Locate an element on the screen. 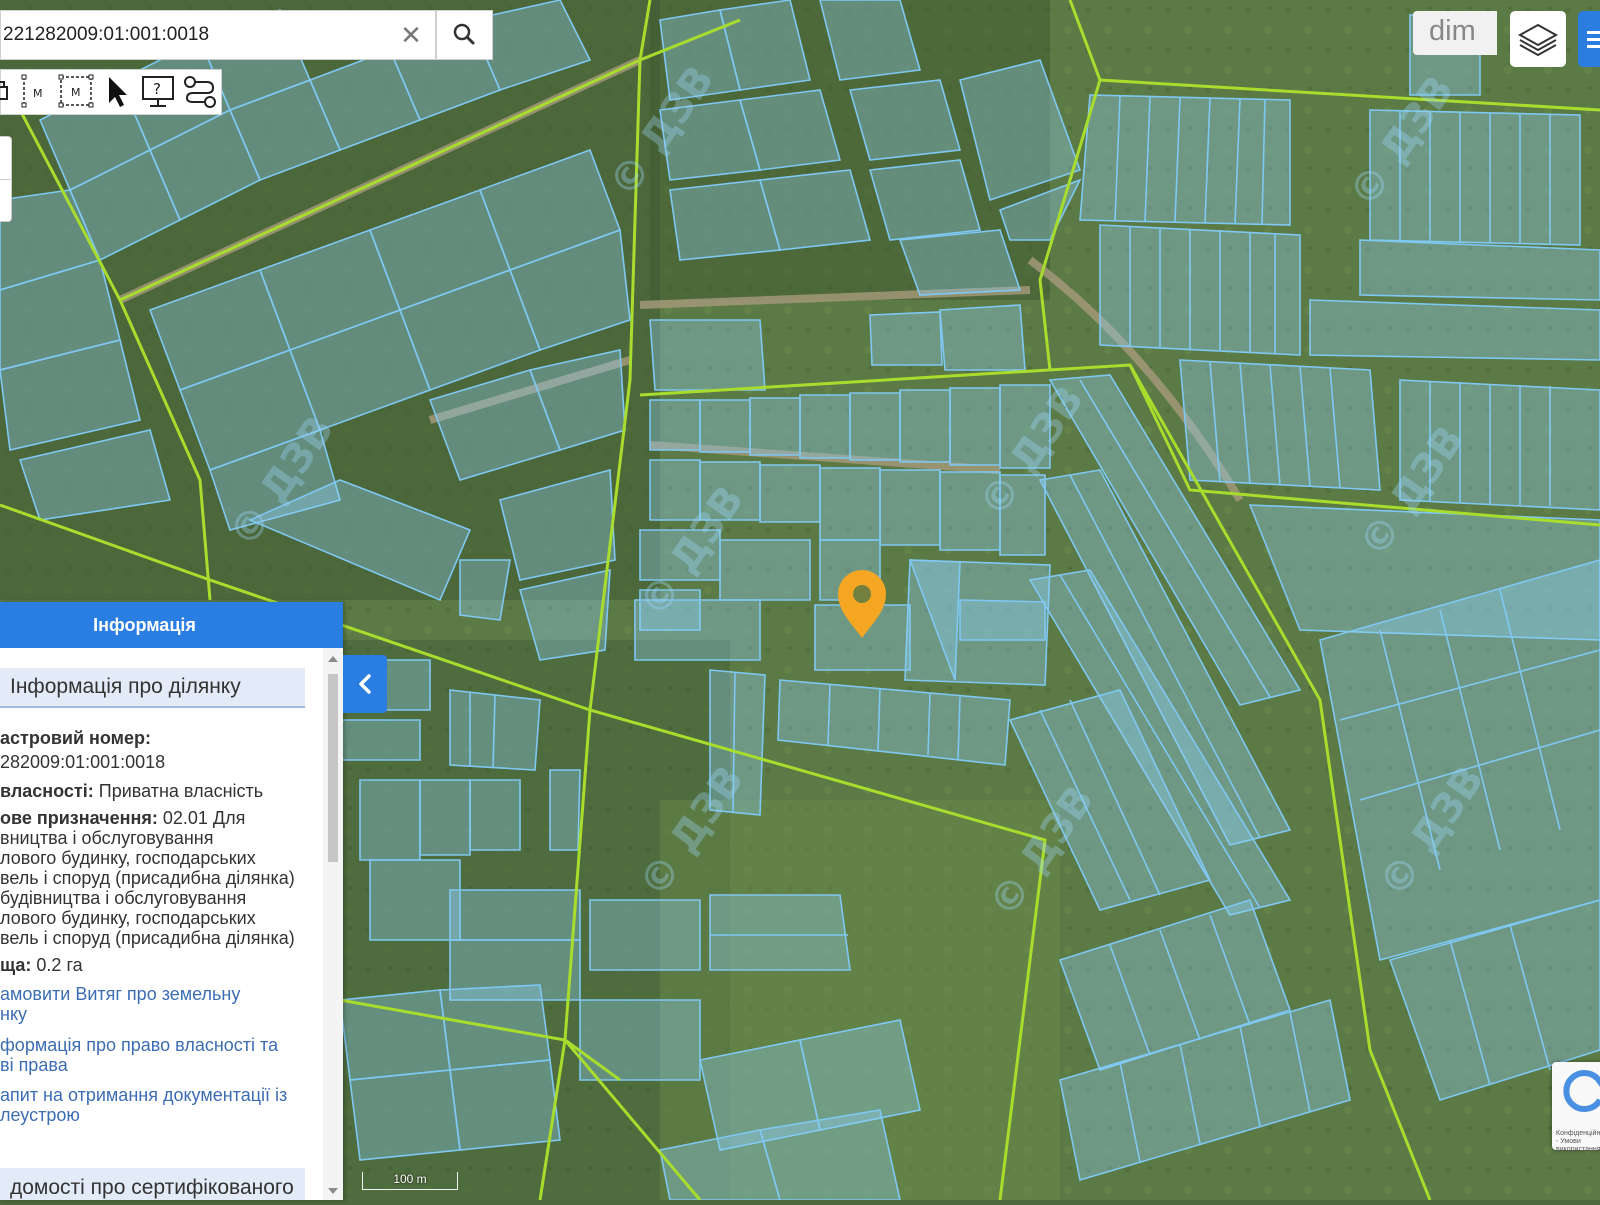 The image size is (1600, 1205). search-icon is located at coordinates (464, 34).